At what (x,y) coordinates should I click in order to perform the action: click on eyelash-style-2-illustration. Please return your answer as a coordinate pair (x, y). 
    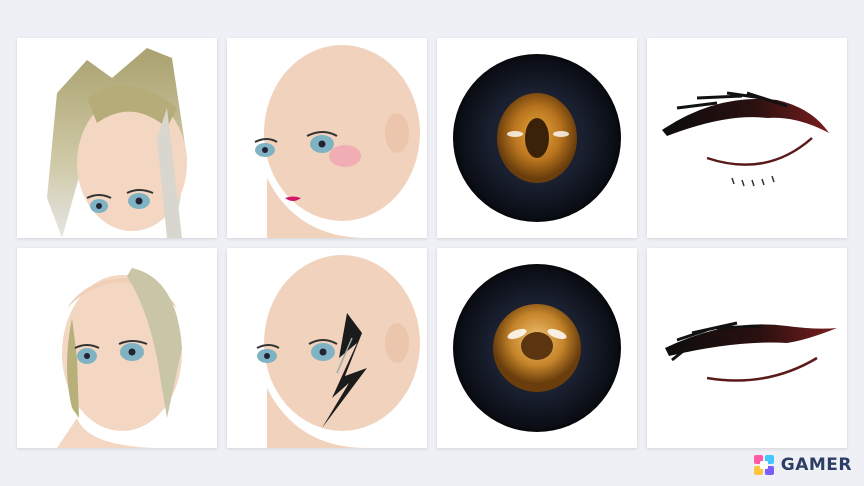
    Looking at the image, I should click on (751, 351).